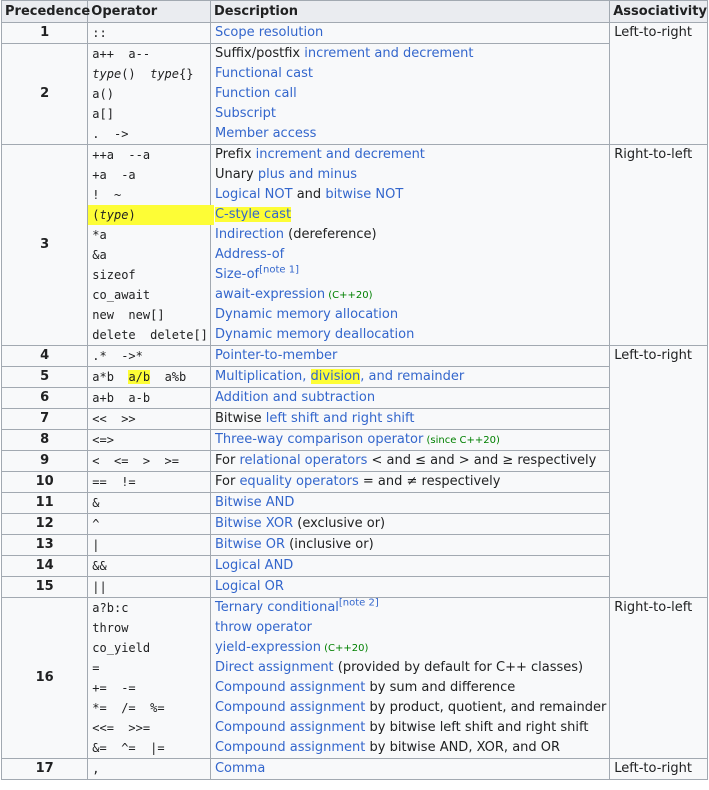 The height and width of the screenshot is (790, 709). What do you see at coordinates (295, 397) in the screenshot?
I see `description-link: Addition and subtraction` at bounding box center [295, 397].